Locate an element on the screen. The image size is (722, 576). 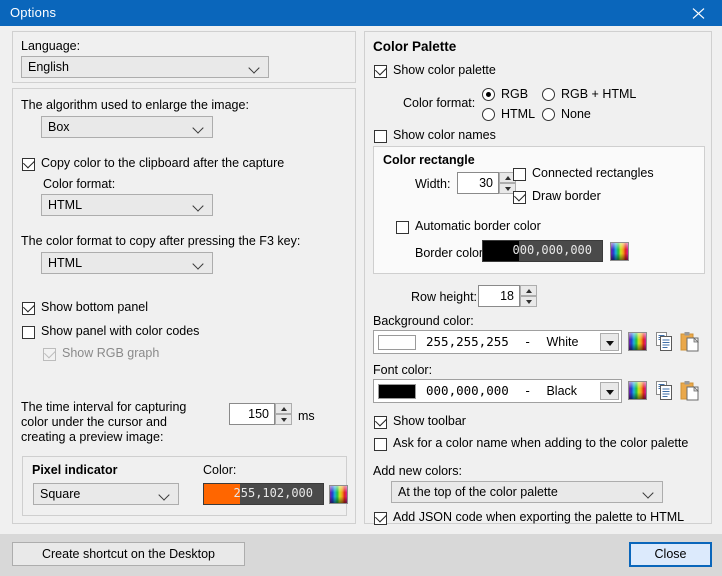
interval-label-line3: creating a preview image: is located at coordinates (92, 437).